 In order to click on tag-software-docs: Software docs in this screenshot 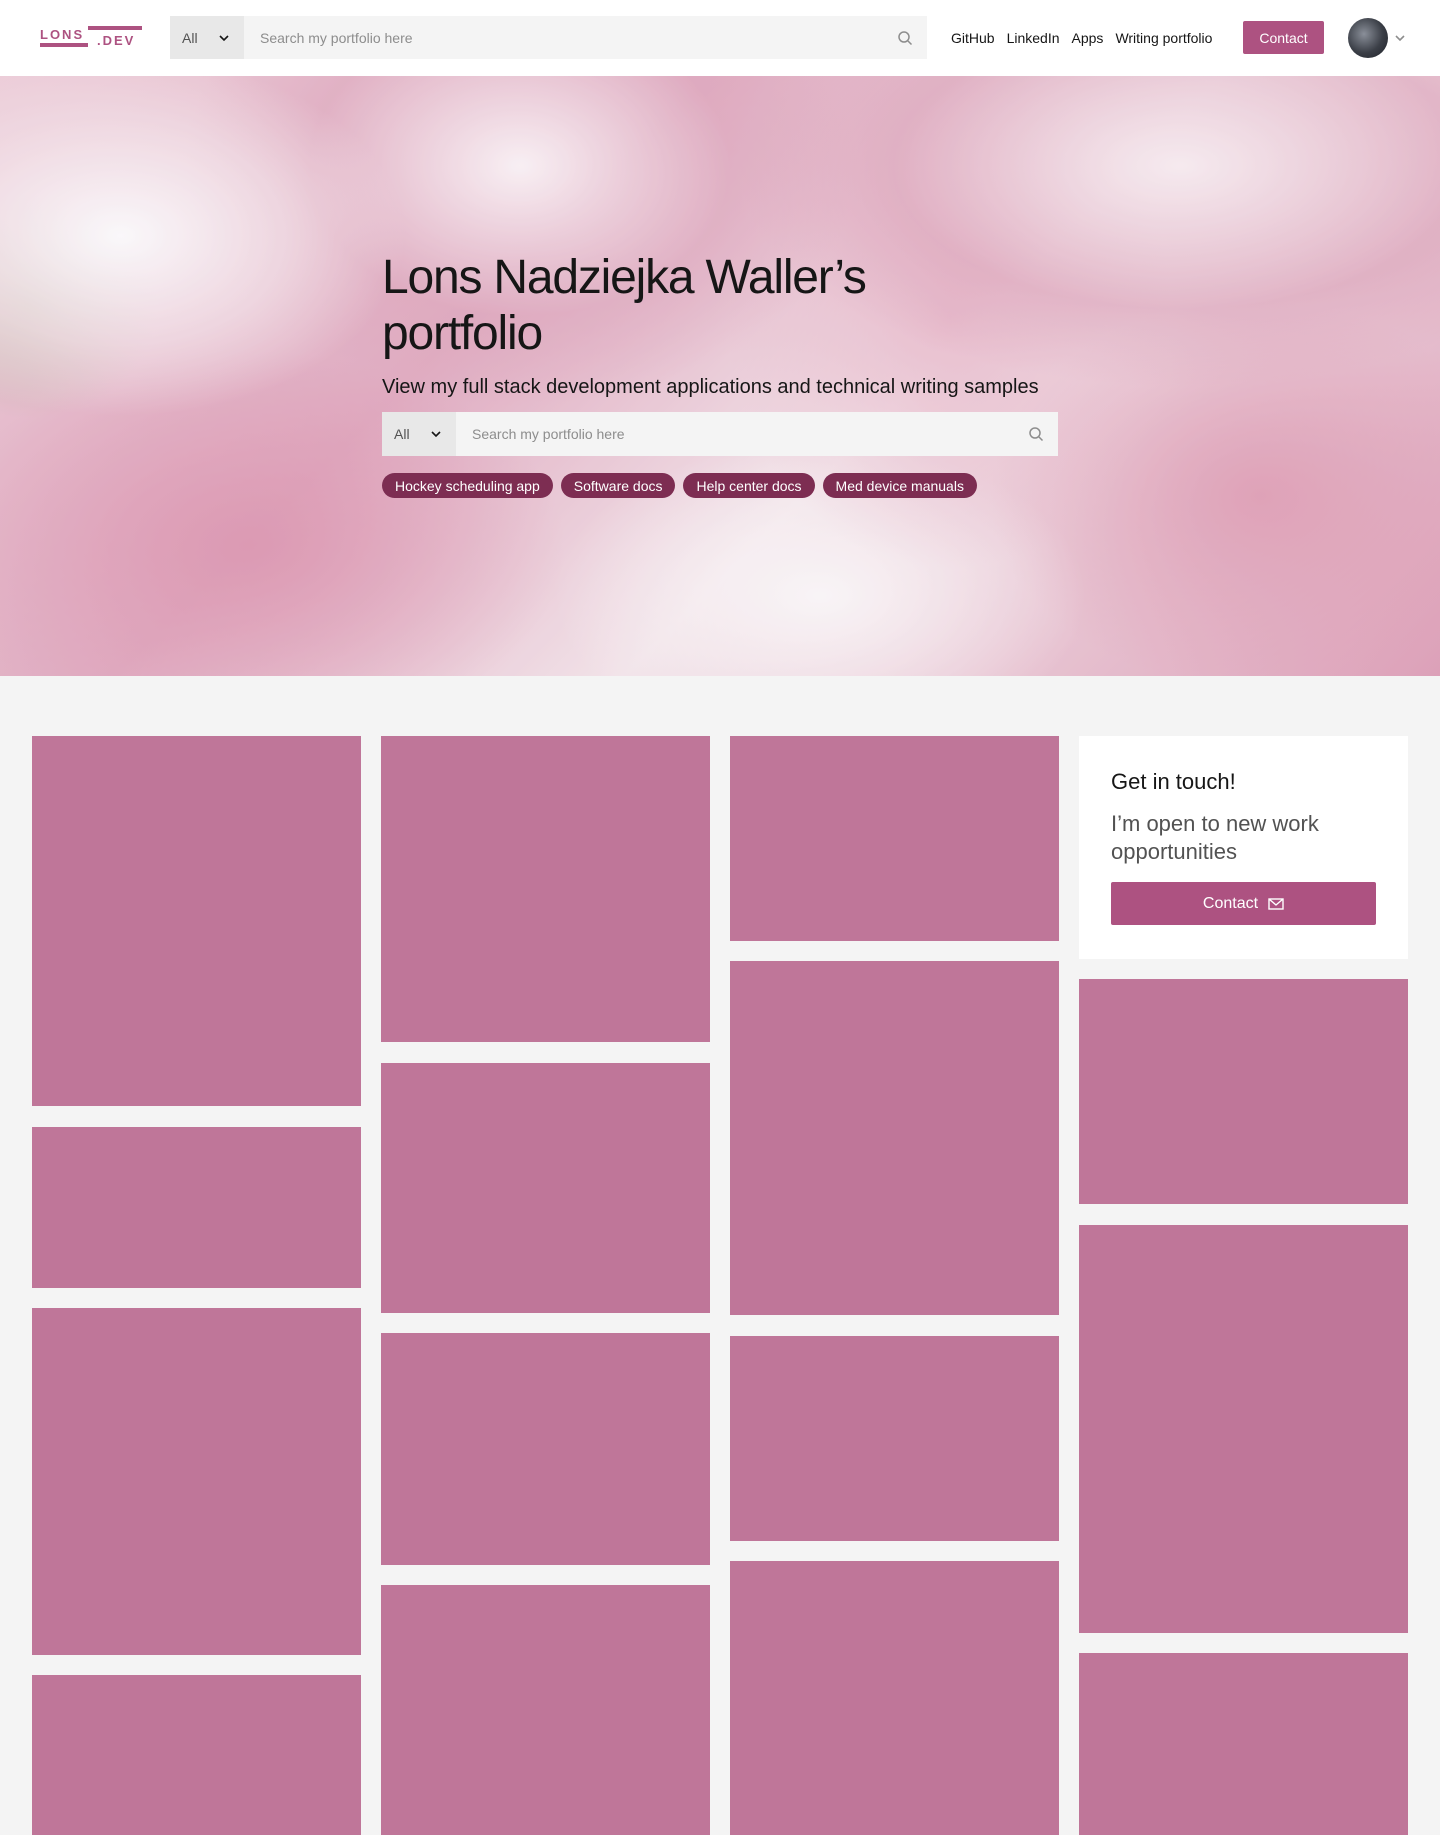, I will do `click(618, 485)`.